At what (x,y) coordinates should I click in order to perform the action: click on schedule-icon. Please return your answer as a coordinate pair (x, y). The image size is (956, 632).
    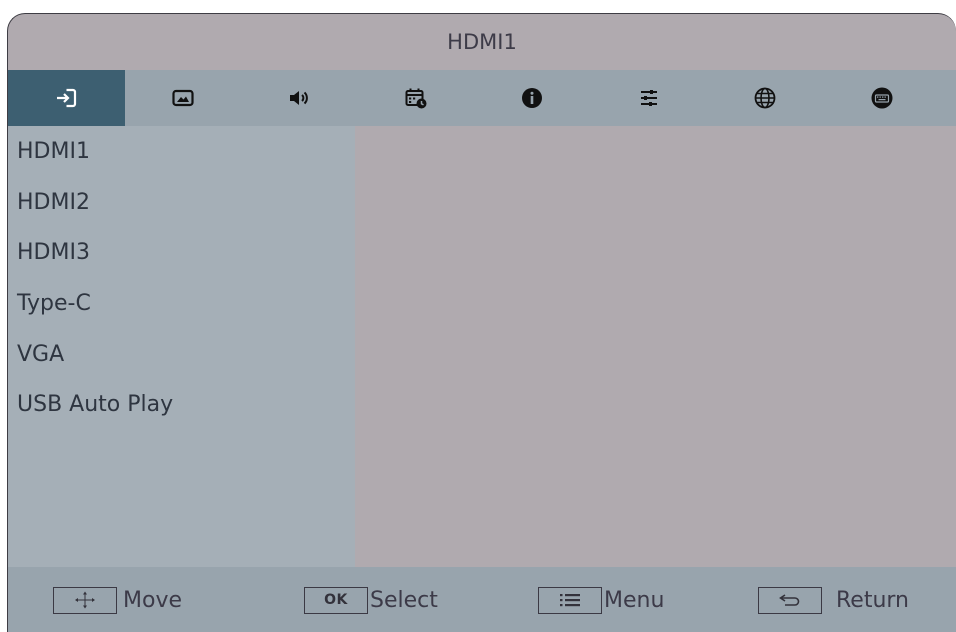
    Looking at the image, I should click on (416, 98).